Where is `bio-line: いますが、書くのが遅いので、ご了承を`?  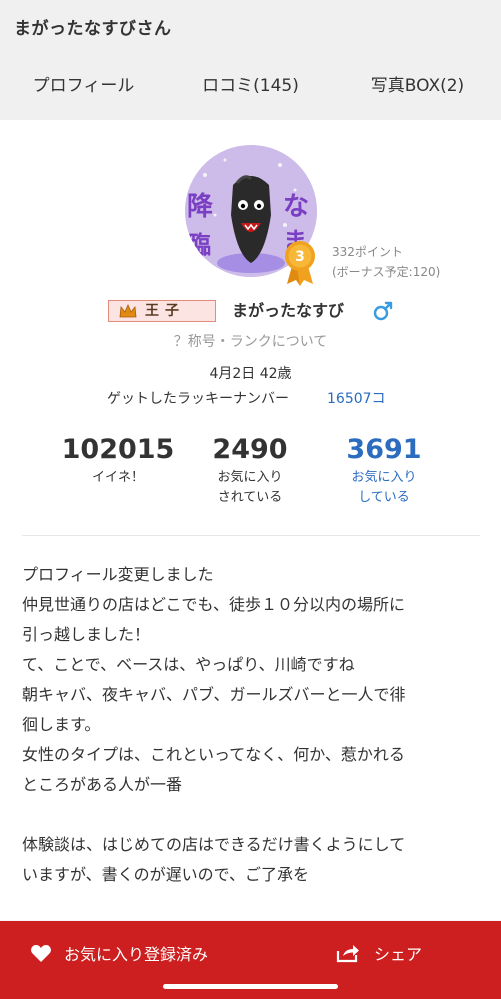 bio-line: いますが、書くのが遅いので、ご了承を is located at coordinates (166, 874).